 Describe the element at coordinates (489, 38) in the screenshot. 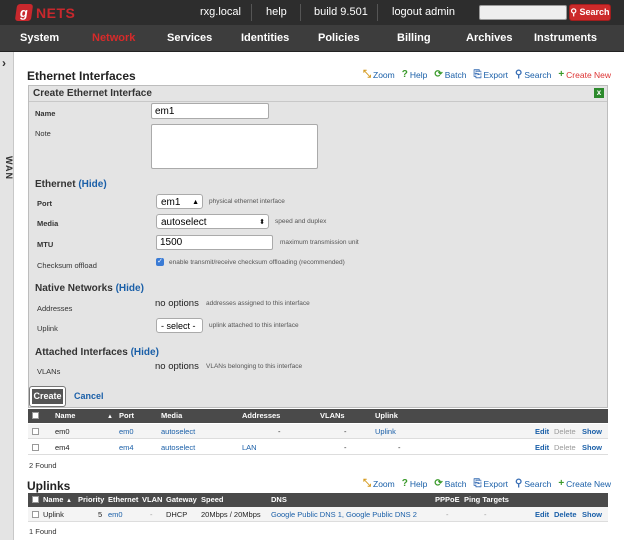

I see `nav-archives: Archives` at that location.